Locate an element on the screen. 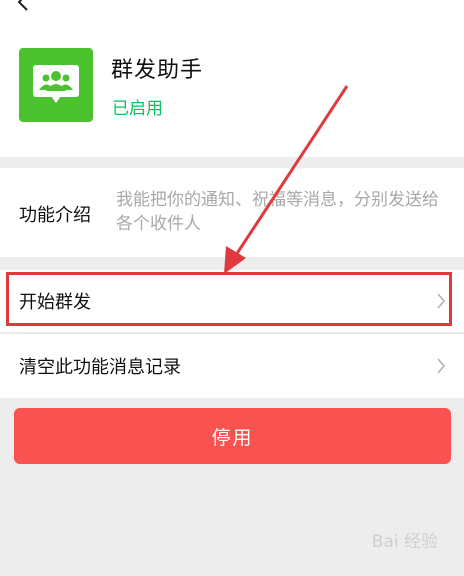  app-status: 已启用 is located at coordinates (137, 109).